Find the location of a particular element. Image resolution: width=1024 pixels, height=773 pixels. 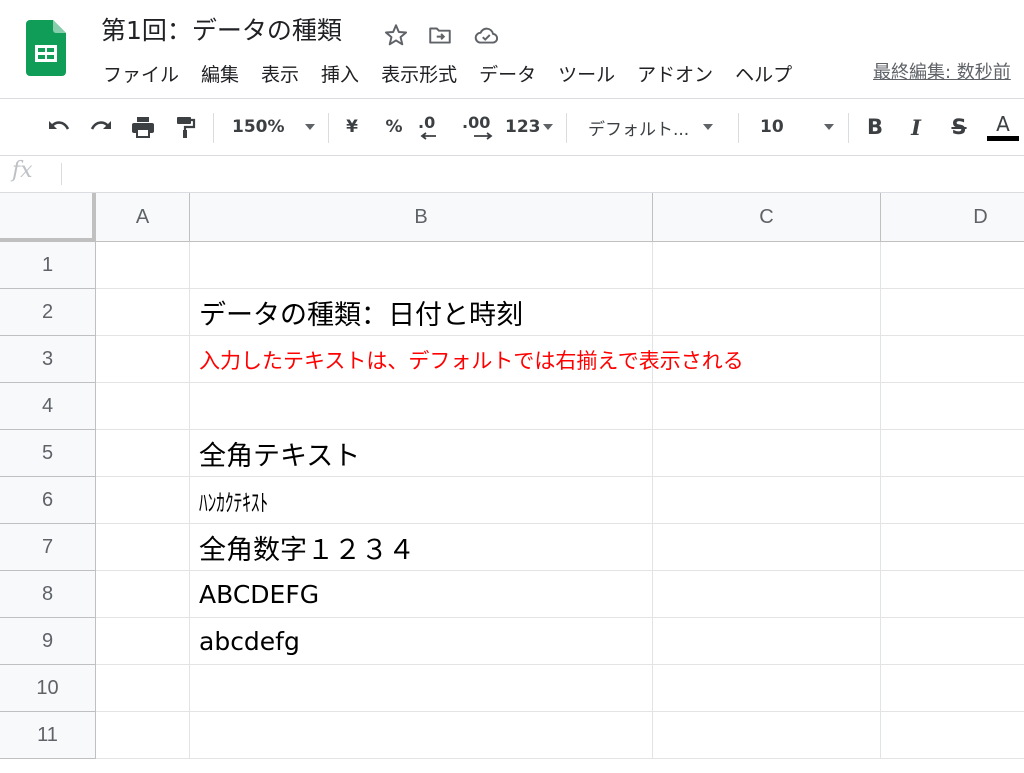

cell-d6 is located at coordinates (952, 500).